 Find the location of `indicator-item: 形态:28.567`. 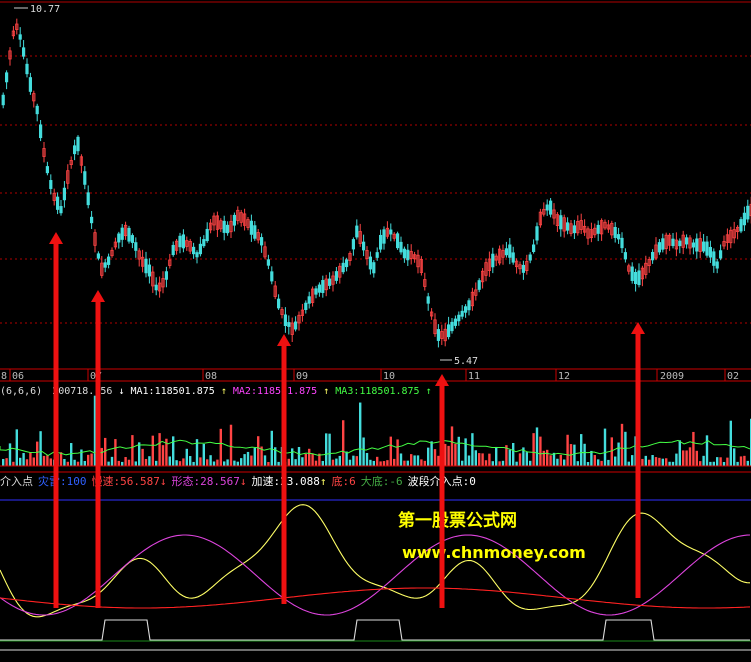

indicator-item: 形态:28.567 is located at coordinates (205, 481).